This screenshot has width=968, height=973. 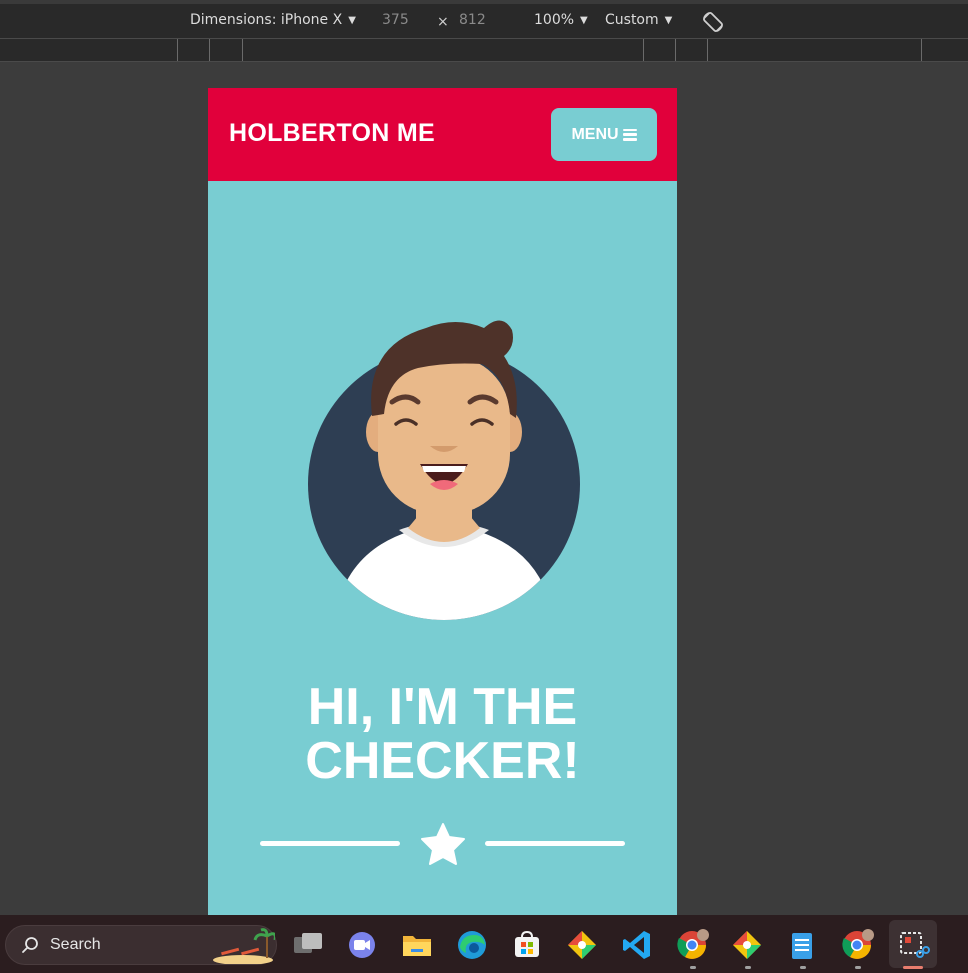 What do you see at coordinates (443, 22) in the screenshot?
I see `times-icon: ×` at bounding box center [443, 22].